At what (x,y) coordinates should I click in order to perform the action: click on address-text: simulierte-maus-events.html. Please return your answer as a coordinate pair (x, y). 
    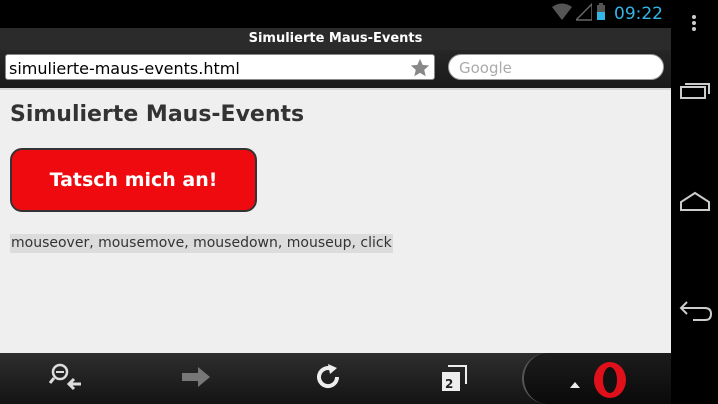
    Looking at the image, I should click on (124, 68).